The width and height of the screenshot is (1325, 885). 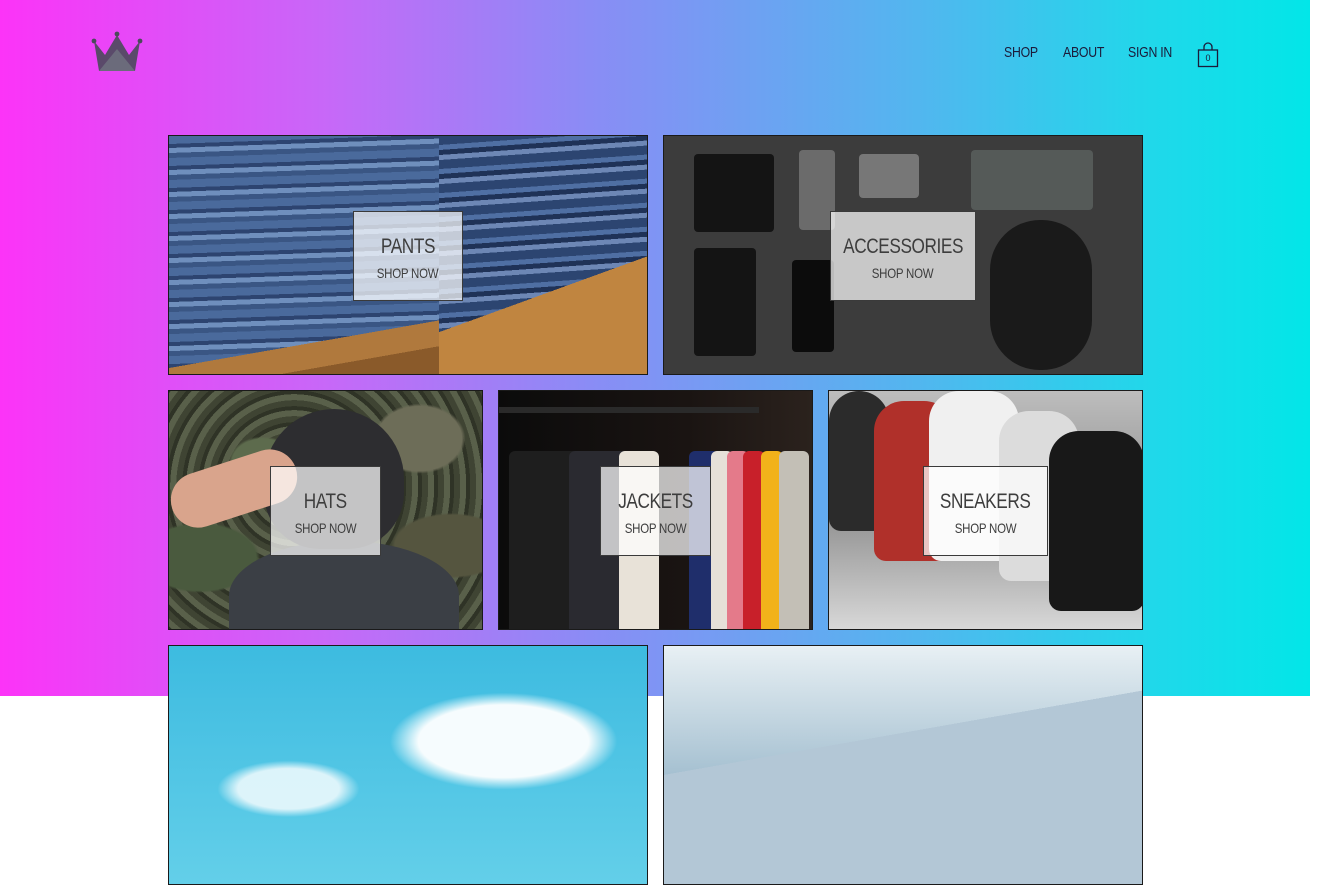 I want to click on headphones-item, so click(x=1041, y=295).